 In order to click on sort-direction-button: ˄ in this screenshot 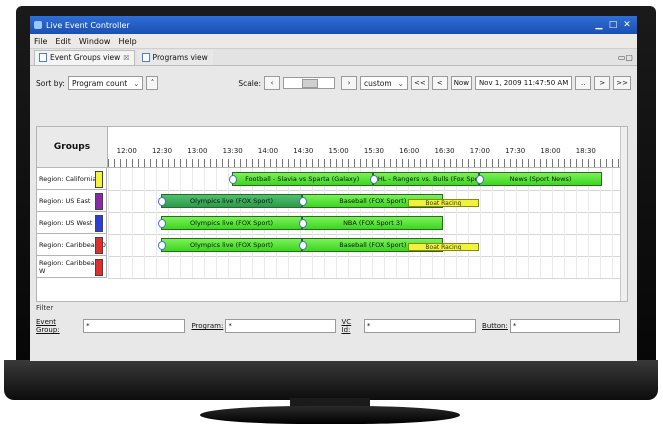, I will do `click(152, 83)`.